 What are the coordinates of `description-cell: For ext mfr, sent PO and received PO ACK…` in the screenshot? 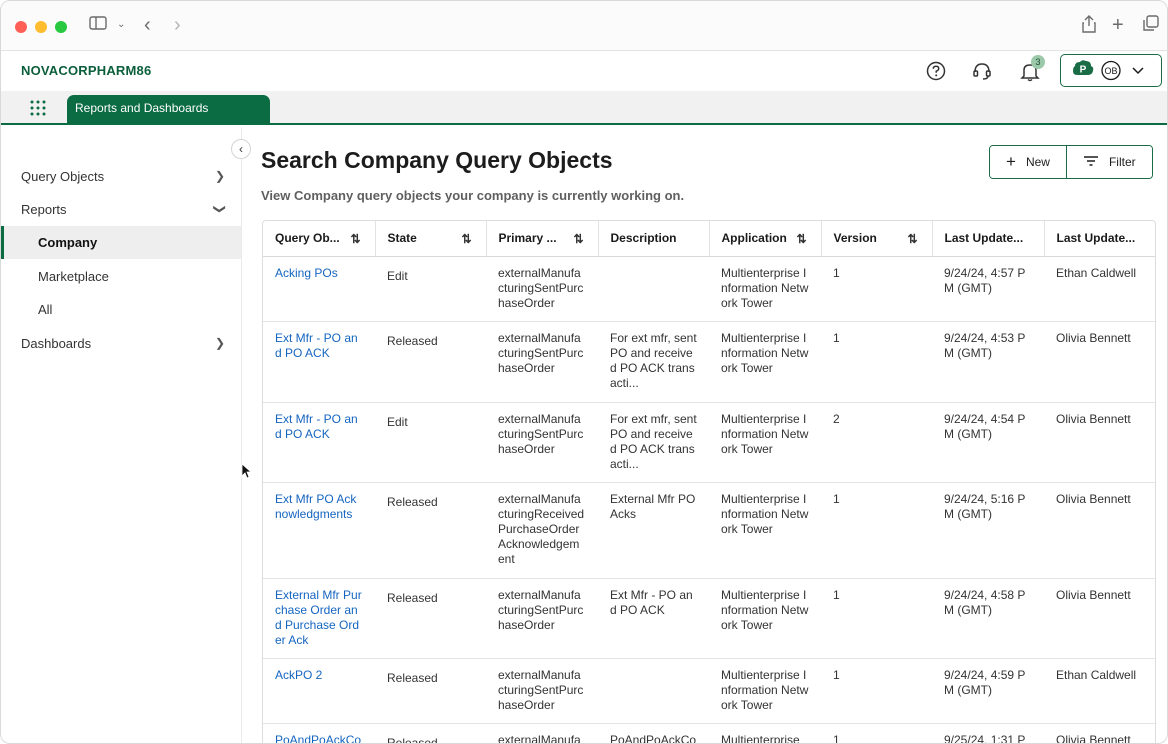 It's located at (653, 442).